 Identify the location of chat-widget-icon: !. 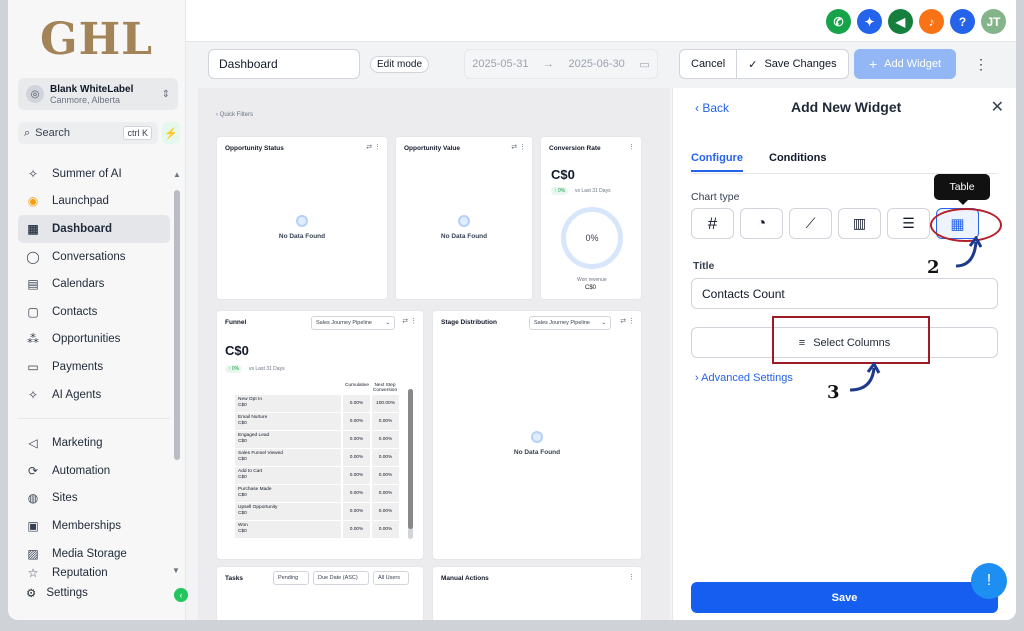
(989, 581).